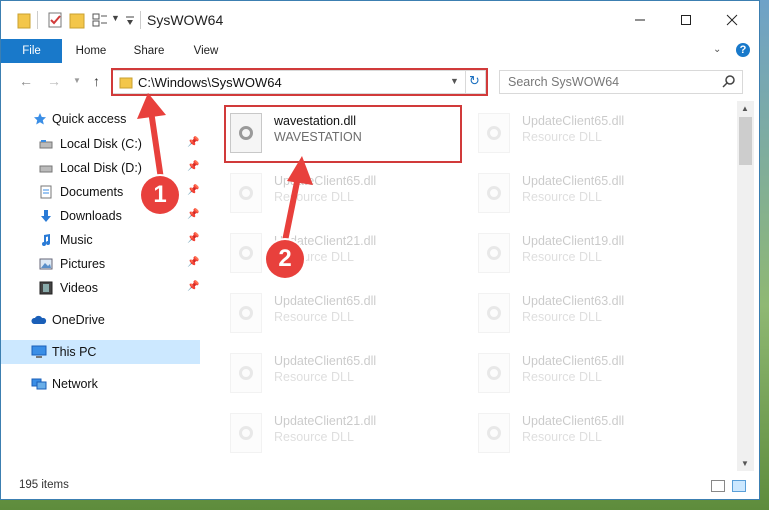 This screenshot has height=510, width=769. Describe the element at coordinates (225, 168) in the screenshot. I see `annotation-arrows` at that location.